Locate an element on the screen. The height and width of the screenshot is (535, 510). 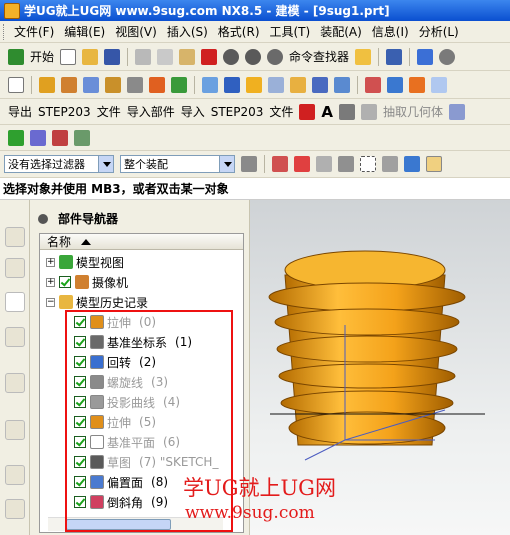
toolbar-grip-icon is located at coordinates (4, 31).